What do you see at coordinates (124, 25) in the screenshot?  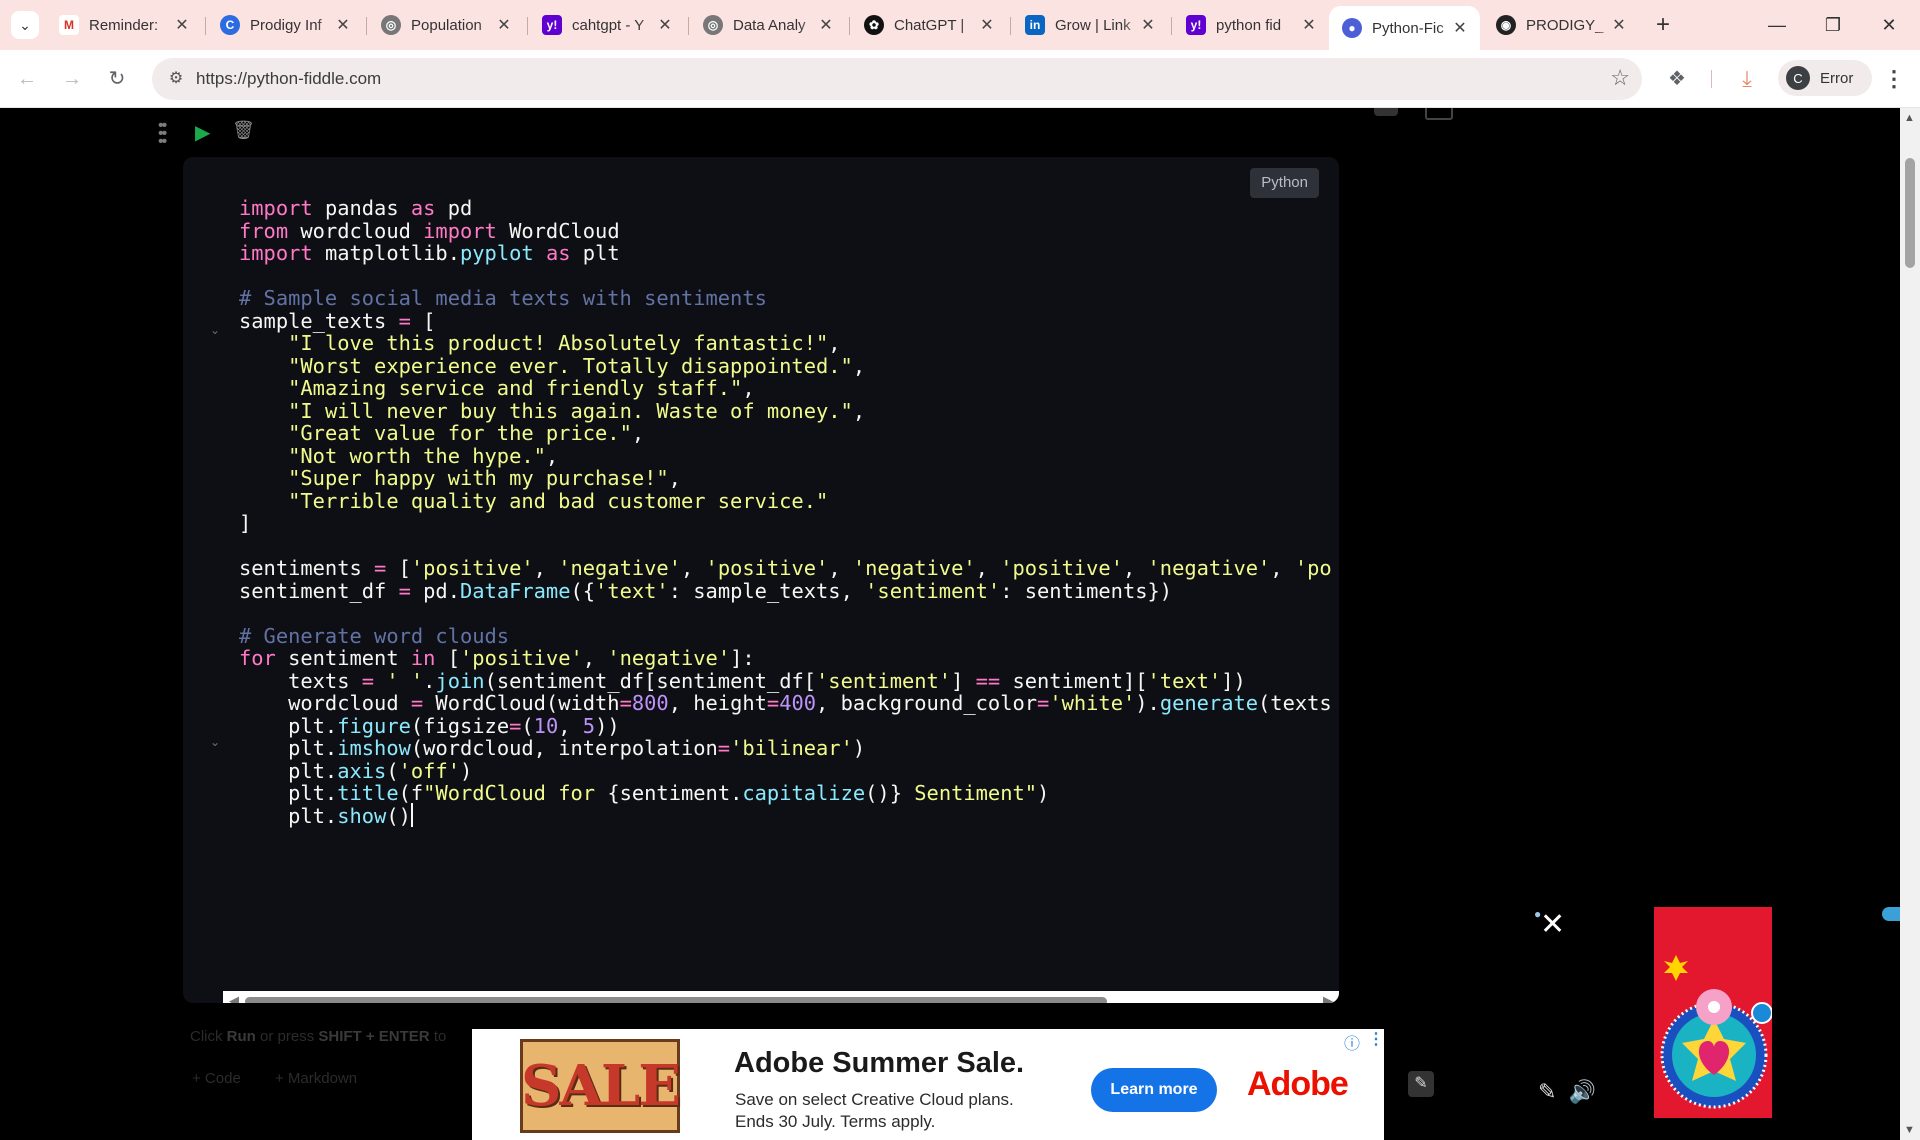 I see `tab-gmail: M Reminder: ✕` at bounding box center [124, 25].